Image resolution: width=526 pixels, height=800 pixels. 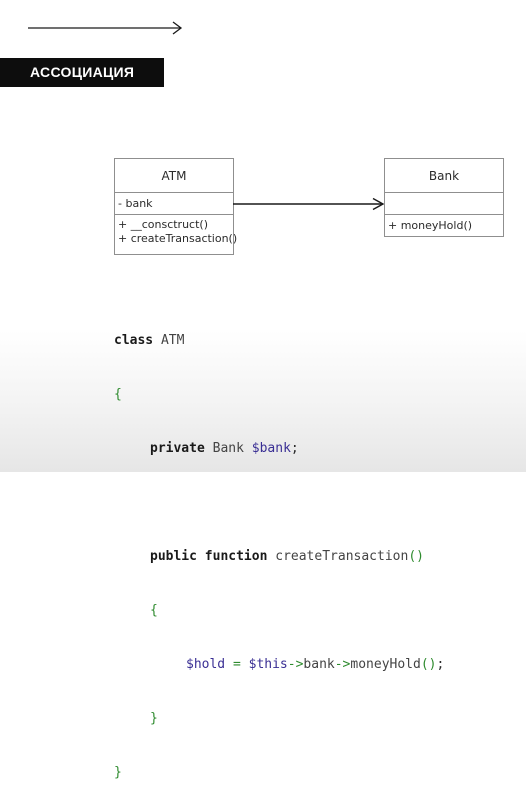 What do you see at coordinates (174, 176) in the screenshot?
I see `atm-class-name: ATM` at bounding box center [174, 176].